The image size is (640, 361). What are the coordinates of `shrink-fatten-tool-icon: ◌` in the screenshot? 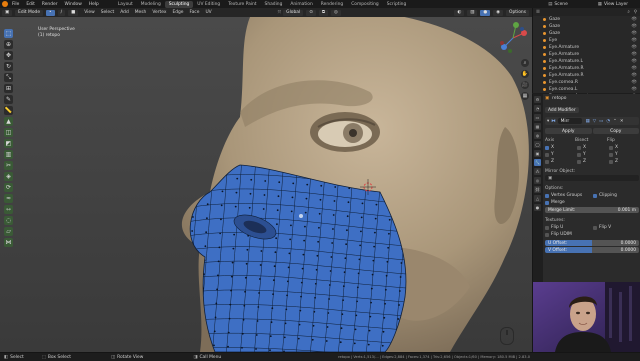 It's located at (8, 220).